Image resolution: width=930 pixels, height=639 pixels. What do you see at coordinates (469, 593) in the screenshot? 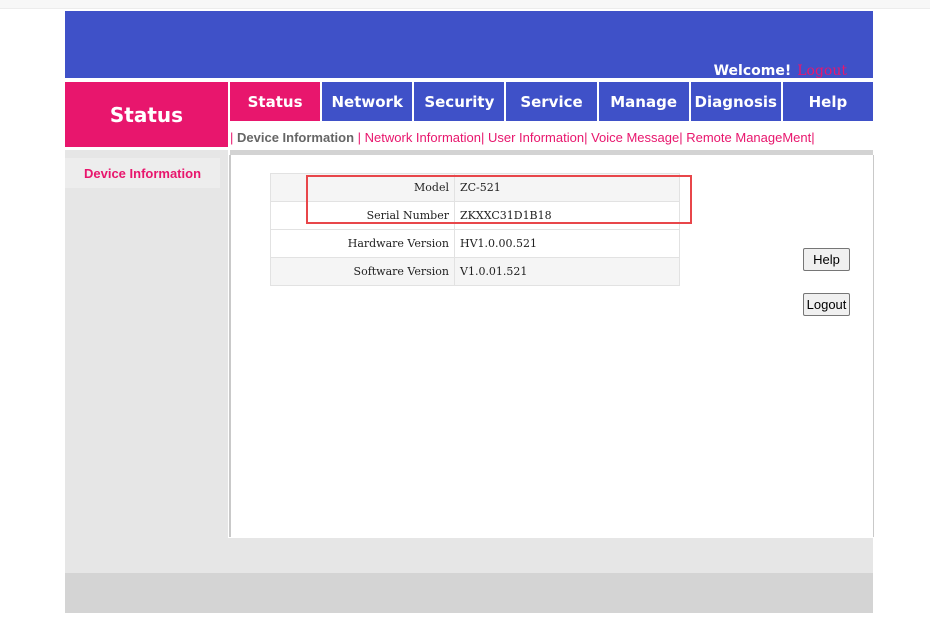
I see `footer-bar-dark` at bounding box center [469, 593].